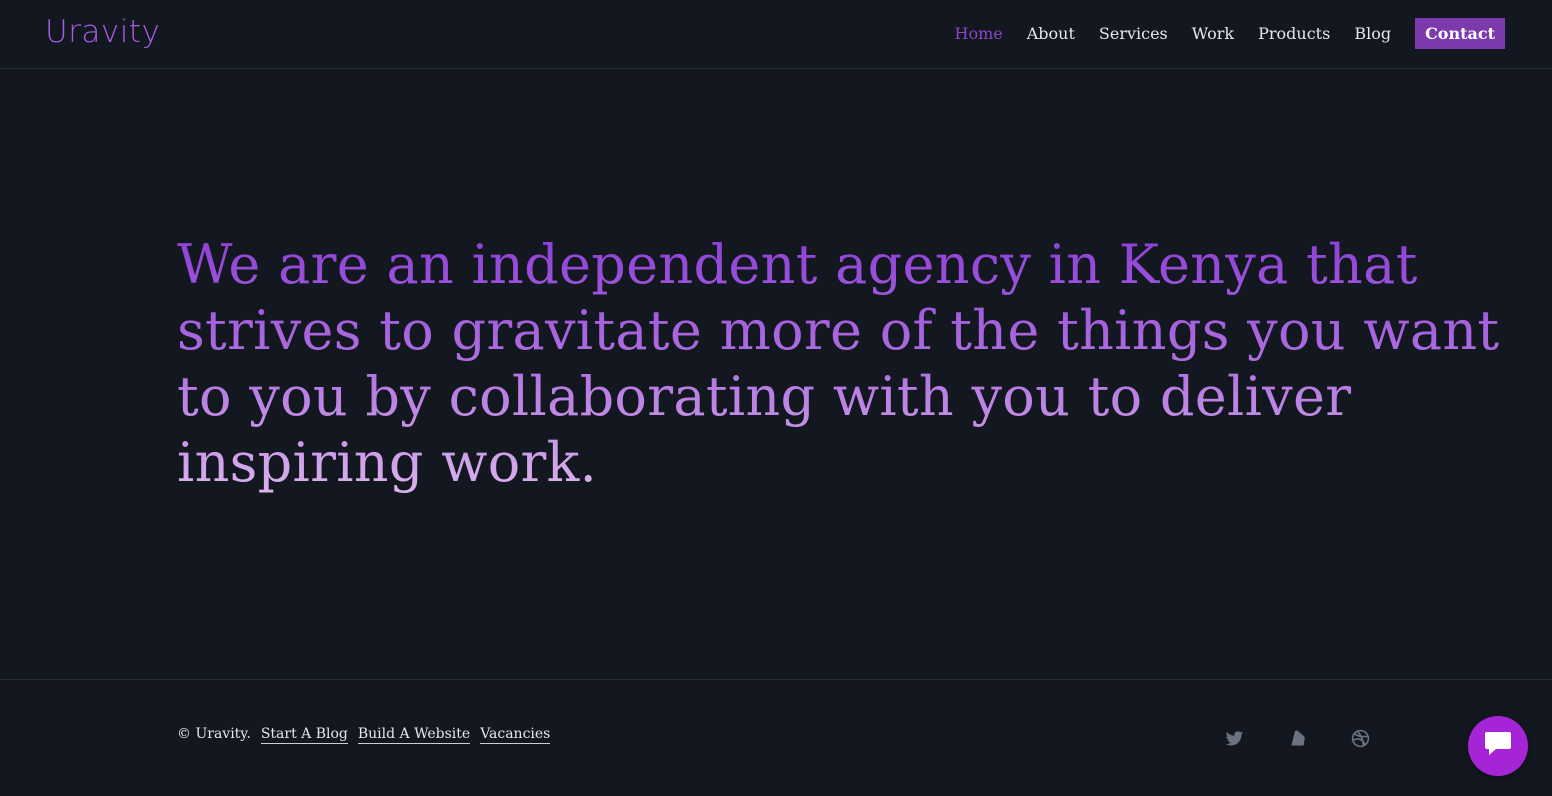 The image size is (1552, 796). Describe the element at coordinates (1372, 33) in the screenshot. I see `nav-blog: Blog` at that location.